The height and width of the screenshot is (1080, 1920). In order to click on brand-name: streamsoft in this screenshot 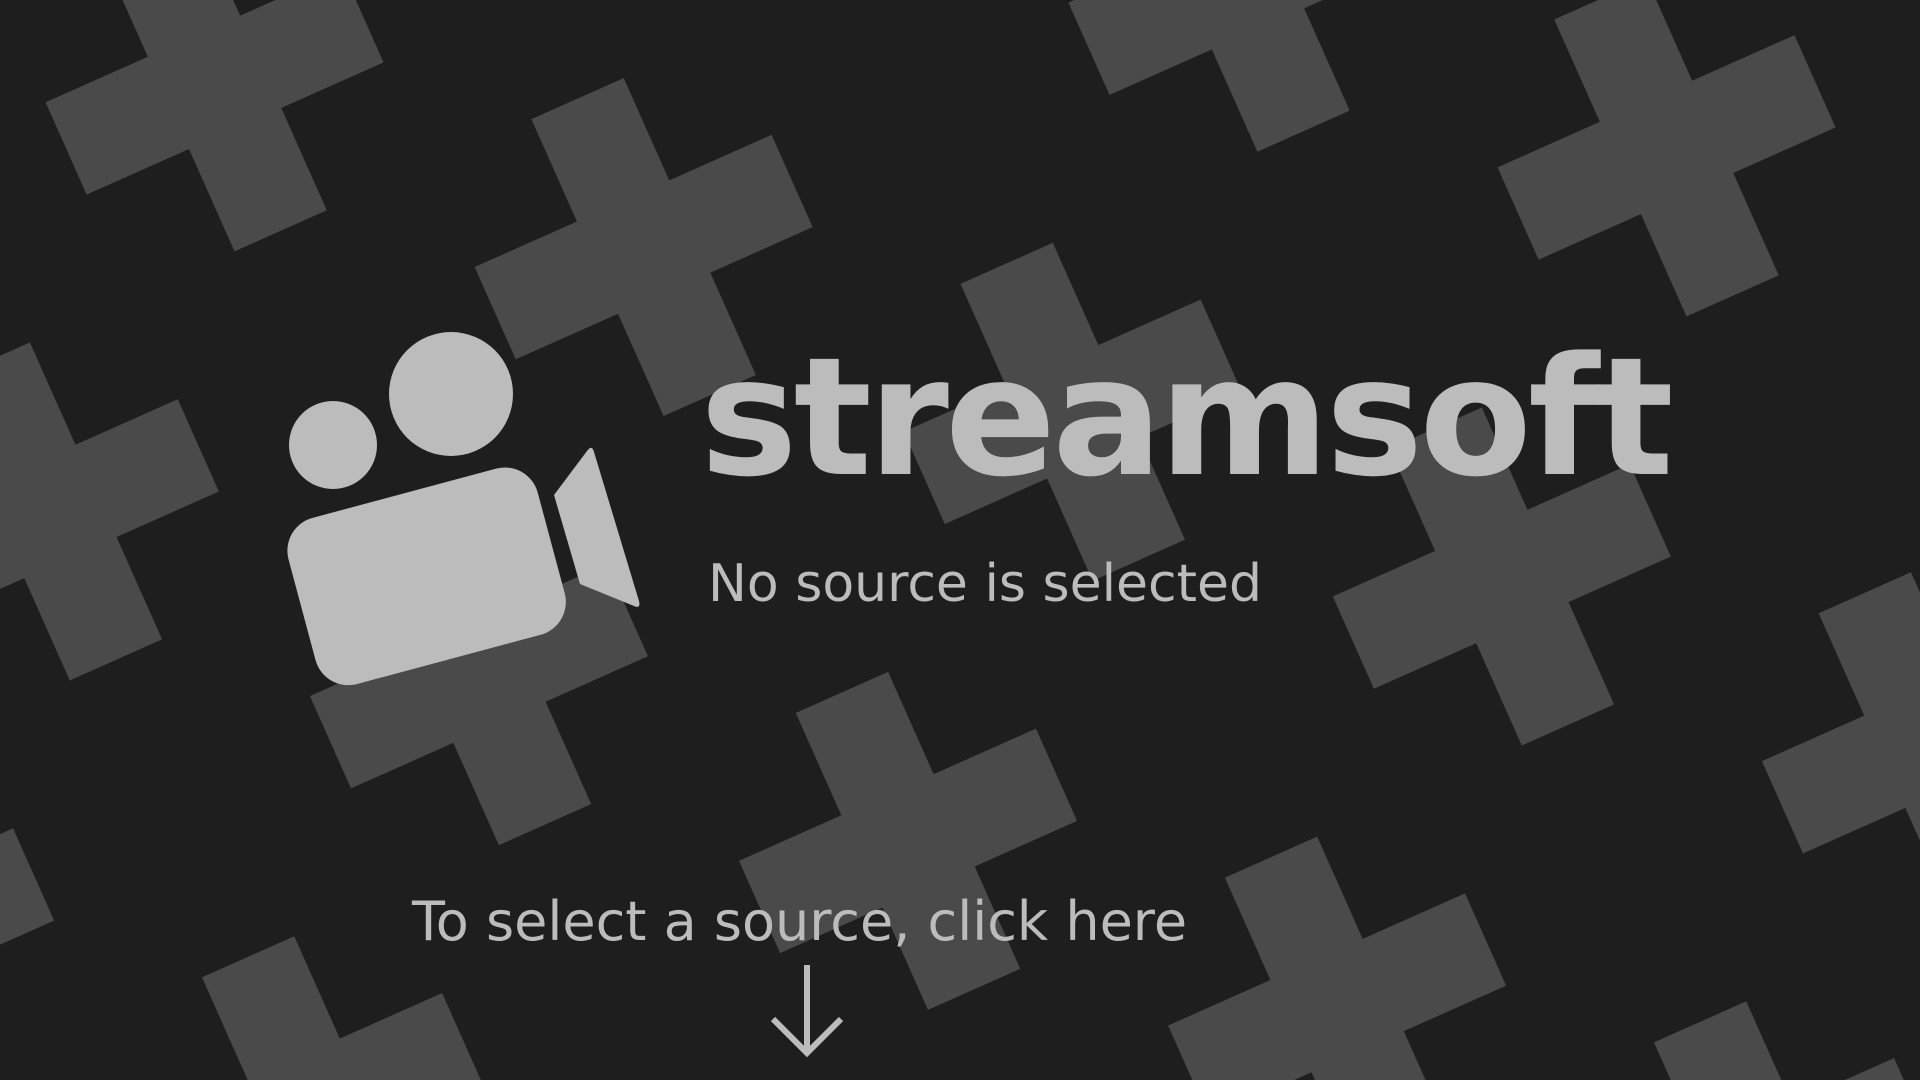, I will do `click(1187, 417)`.